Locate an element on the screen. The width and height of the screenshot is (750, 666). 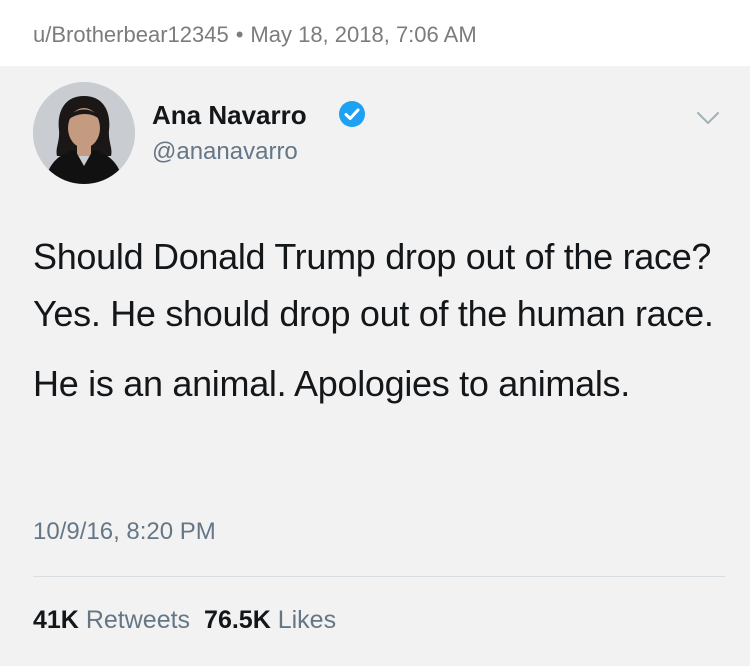
retweets-stat: 41K Retweets is located at coordinates (111, 620).